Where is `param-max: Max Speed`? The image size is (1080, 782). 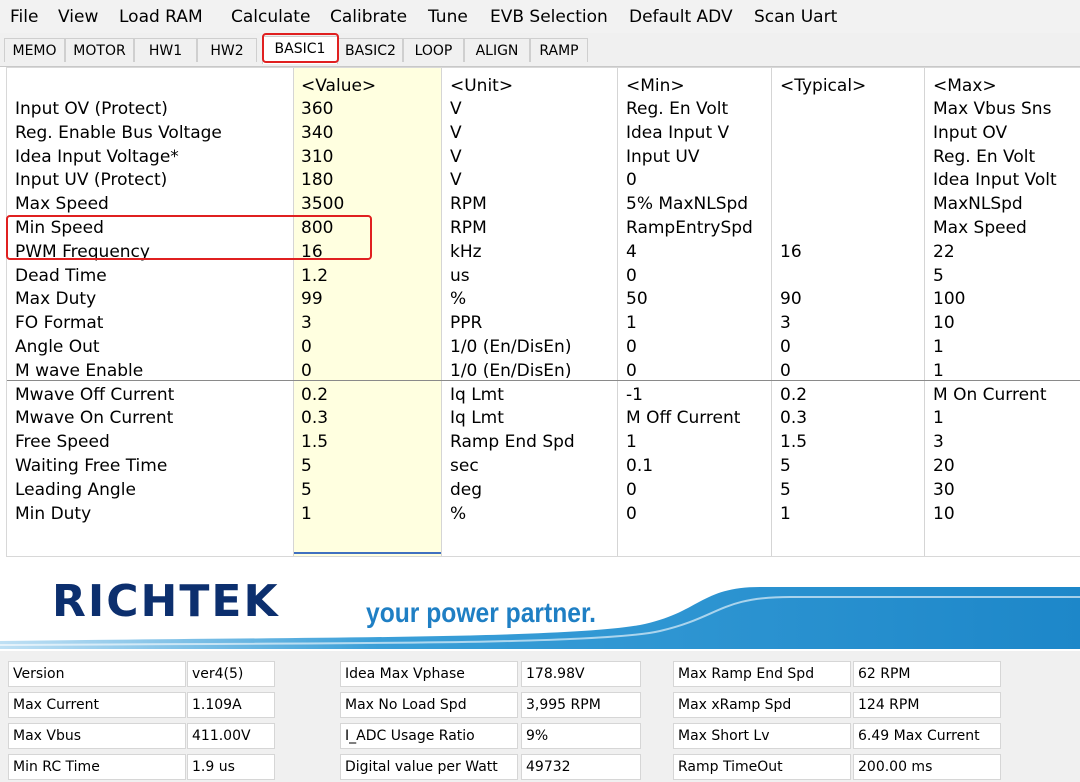
param-max: Max Speed is located at coordinates (980, 228).